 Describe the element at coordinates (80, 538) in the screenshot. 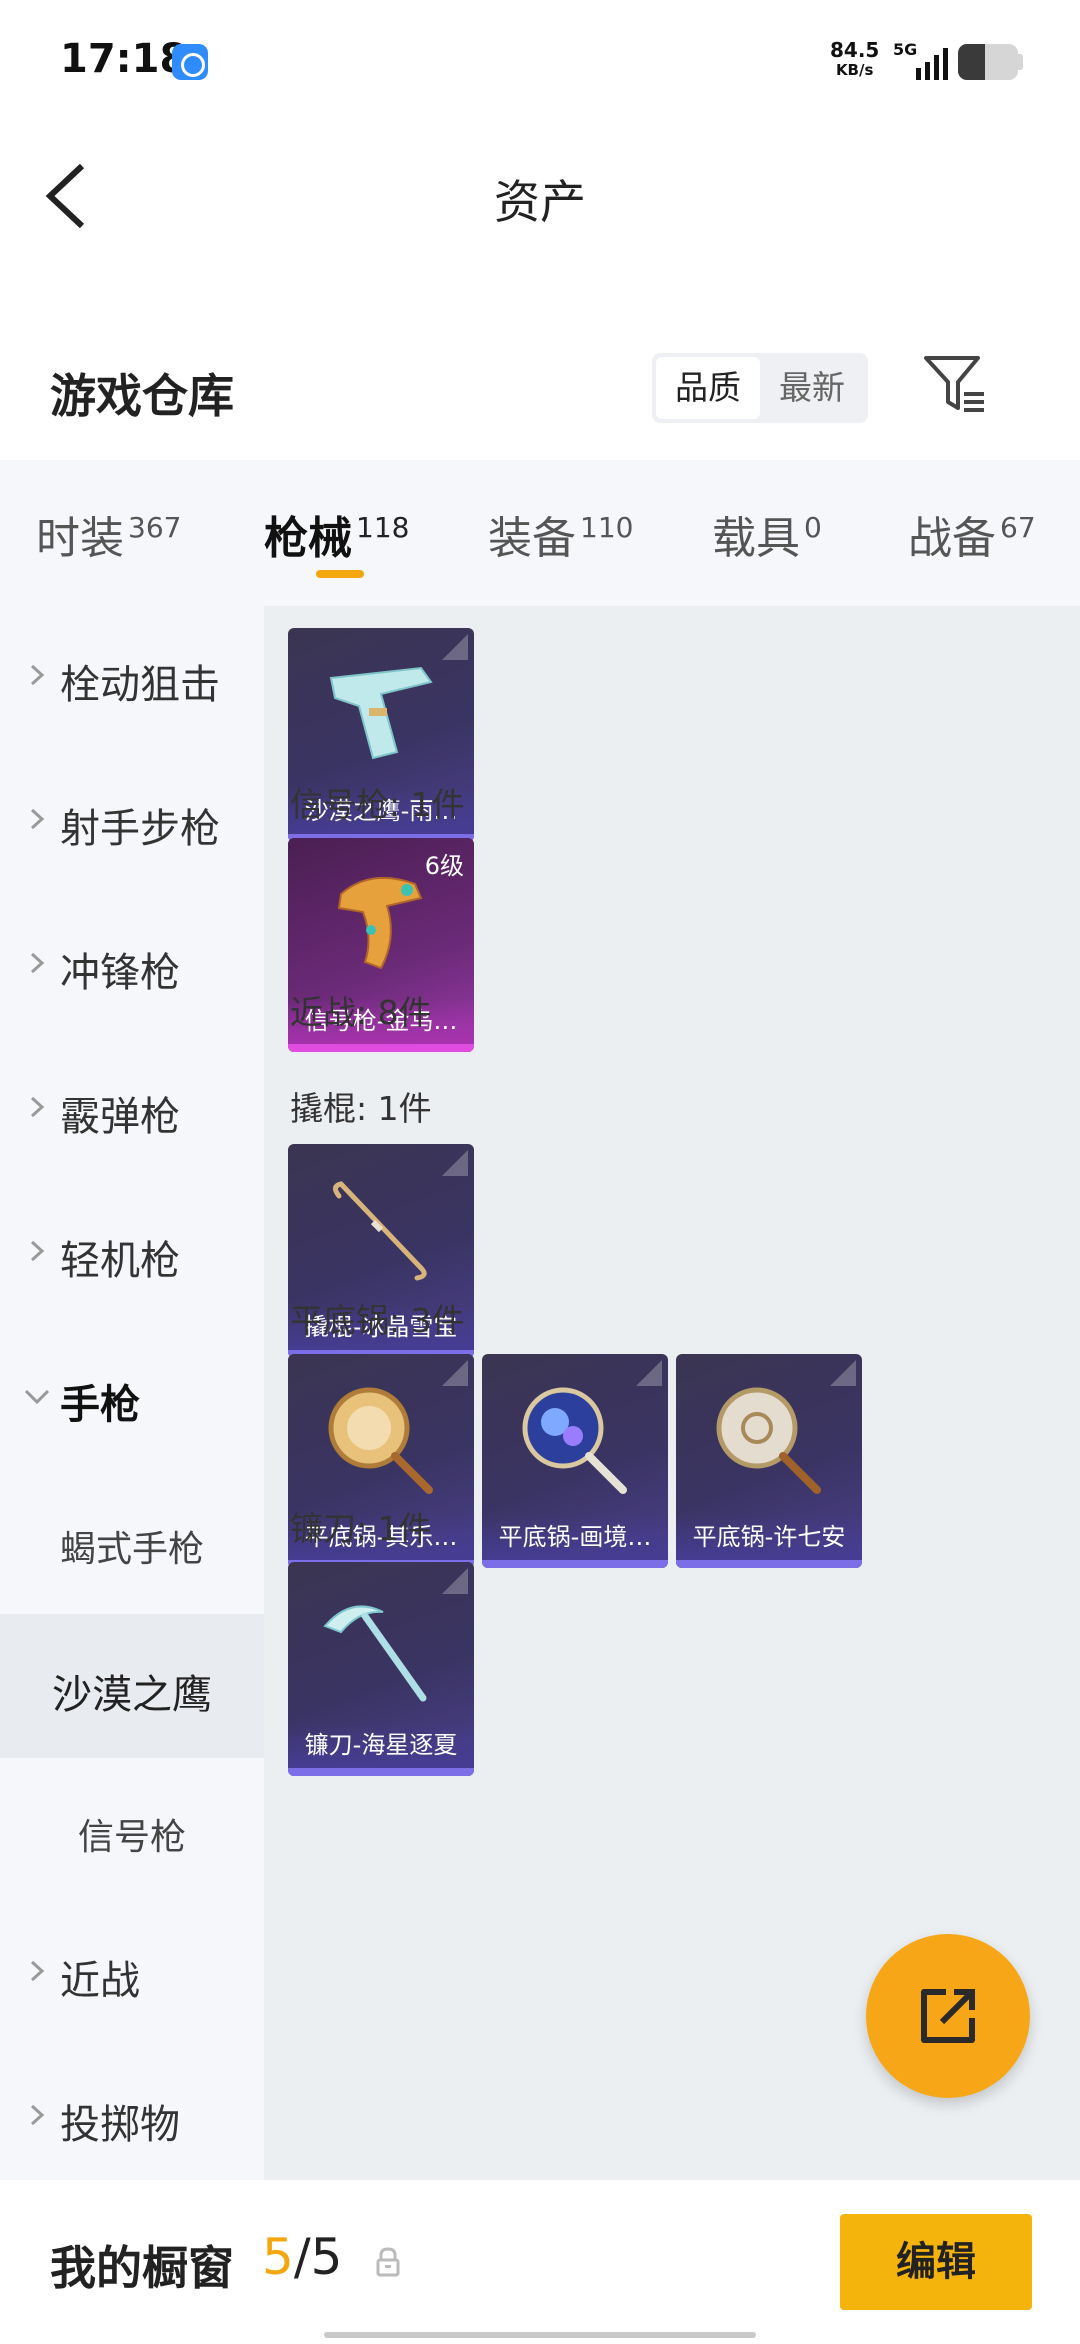

I see `tab-label: 时装` at that location.